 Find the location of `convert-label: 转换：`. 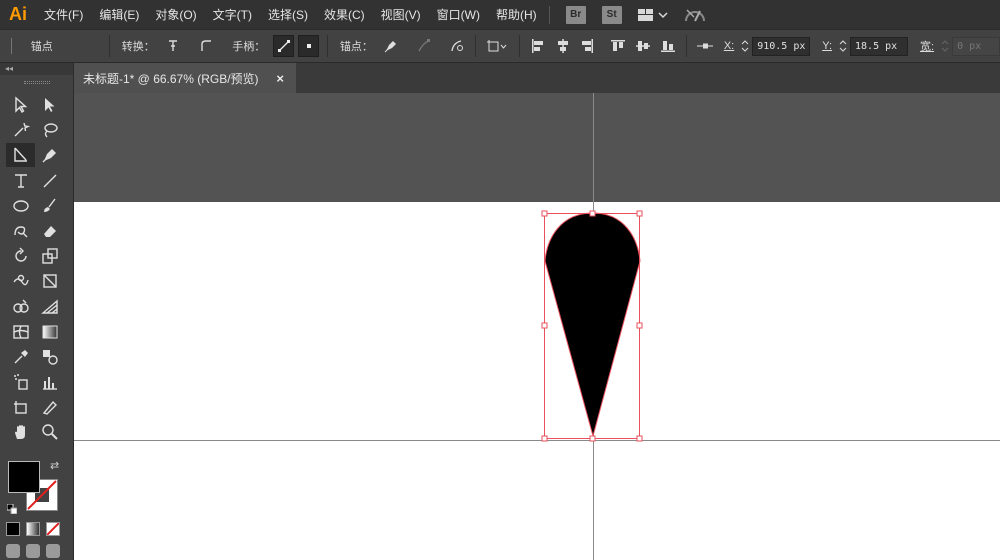

convert-label: 转换： is located at coordinates (138, 47).